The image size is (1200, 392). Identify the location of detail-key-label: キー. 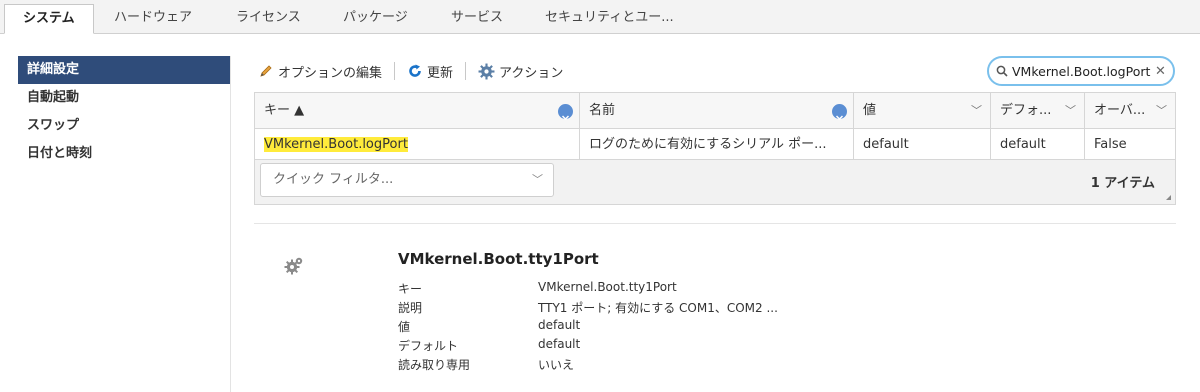
(410, 289).